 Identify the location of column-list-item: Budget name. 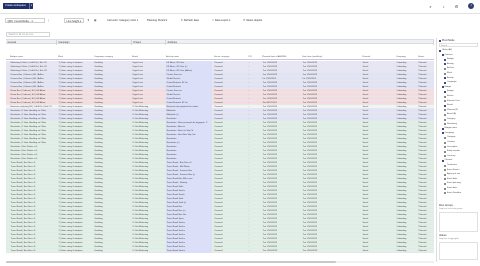
(451, 128).